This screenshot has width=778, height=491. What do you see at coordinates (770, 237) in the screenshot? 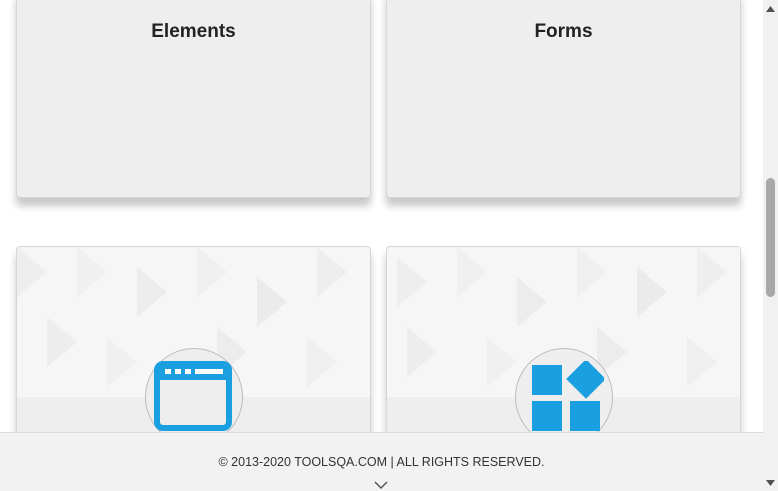
I see `scrollbar-thumb` at bounding box center [770, 237].